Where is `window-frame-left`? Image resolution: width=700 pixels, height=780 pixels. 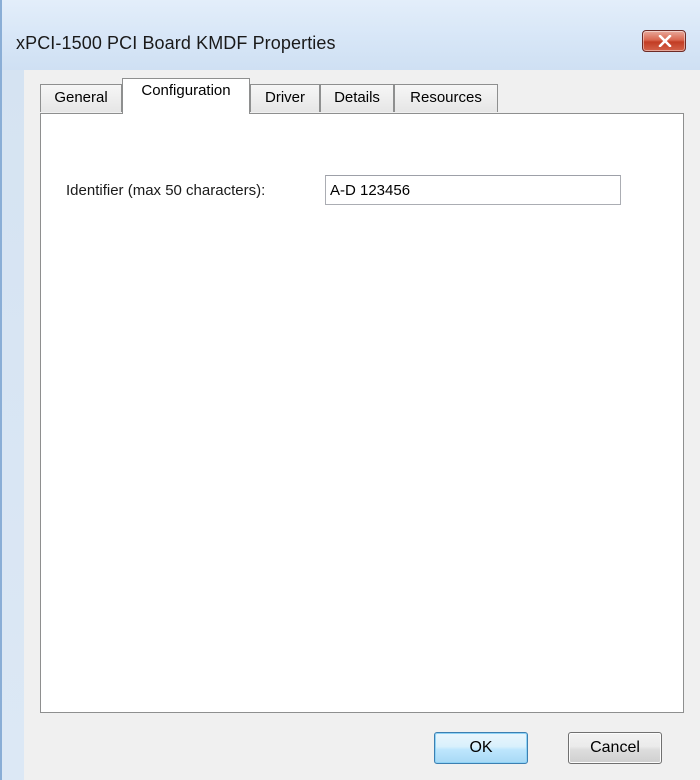
window-frame-left is located at coordinates (13, 425).